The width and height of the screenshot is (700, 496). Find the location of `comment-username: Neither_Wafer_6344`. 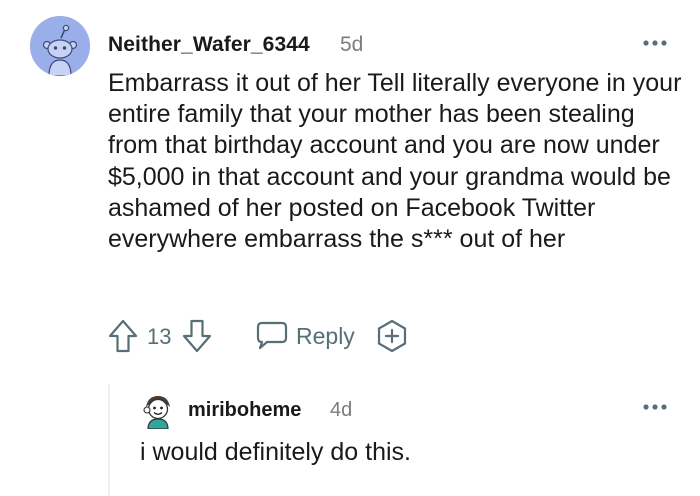

comment-username: Neither_Wafer_6344 is located at coordinates (209, 45).